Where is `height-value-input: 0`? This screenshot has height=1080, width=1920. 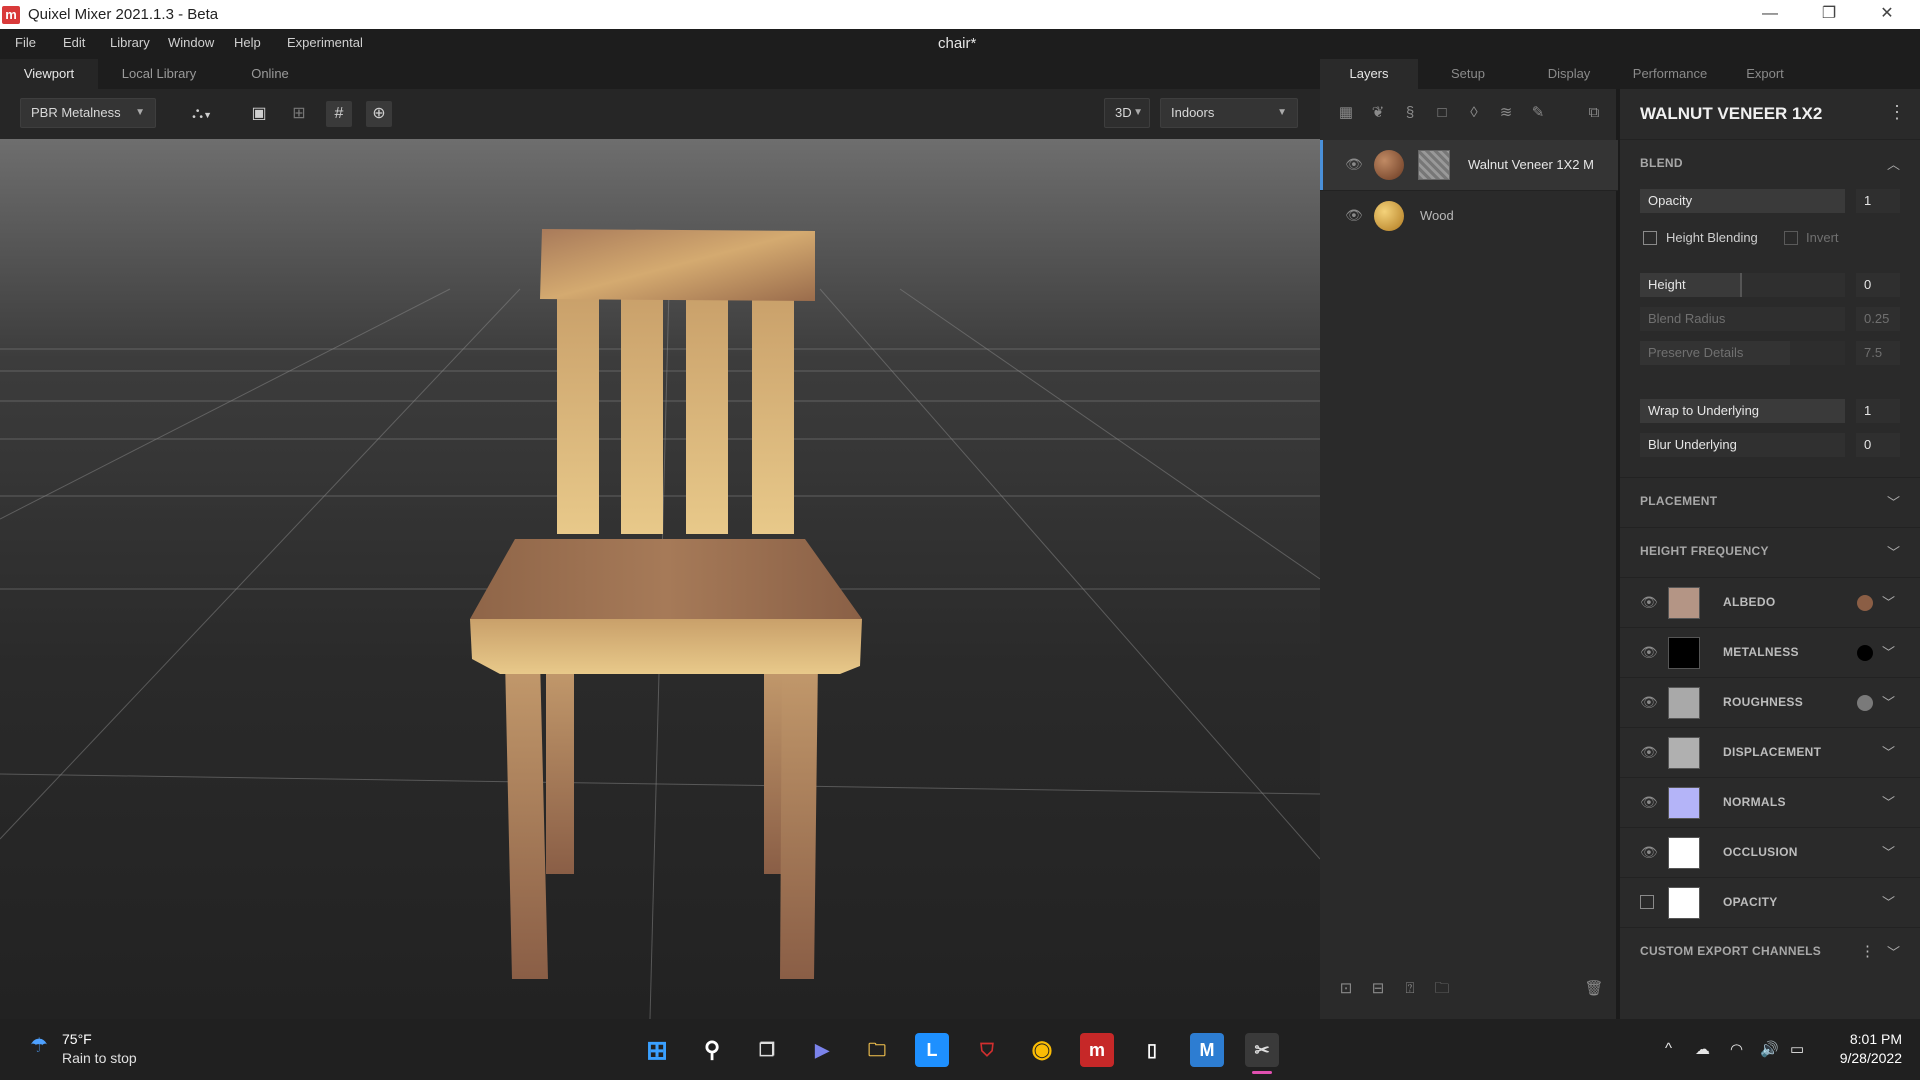
height-value-input: 0 is located at coordinates (1878, 285).